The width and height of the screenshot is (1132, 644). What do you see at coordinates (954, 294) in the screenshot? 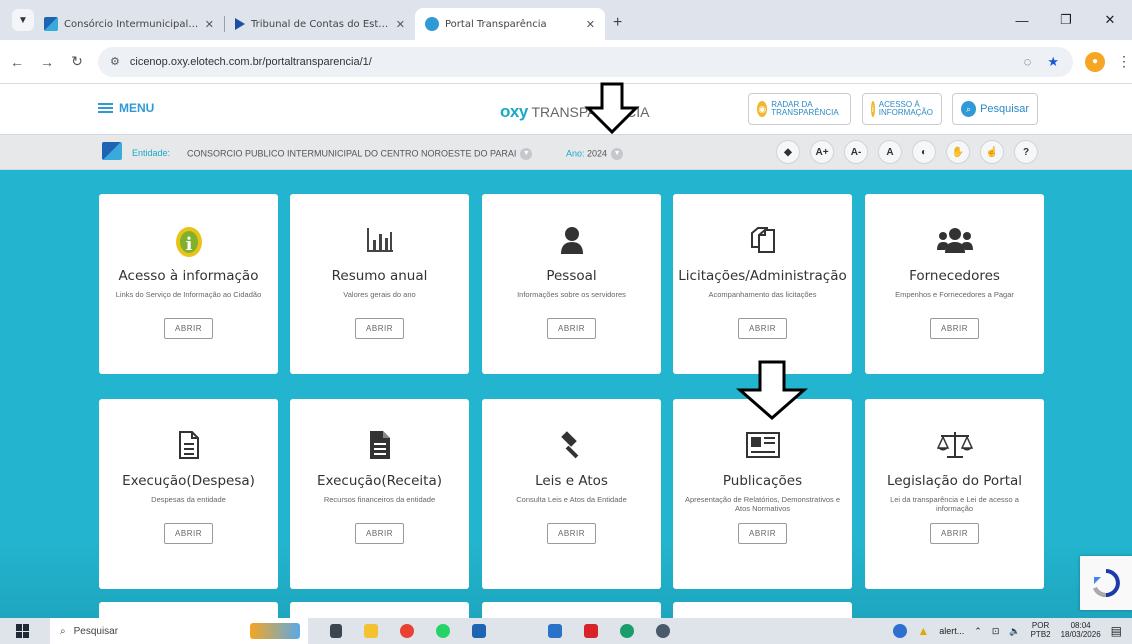
I see `card-desc: Empenhos e Fornecedores a Pagar` at bounding box center [954, 294].